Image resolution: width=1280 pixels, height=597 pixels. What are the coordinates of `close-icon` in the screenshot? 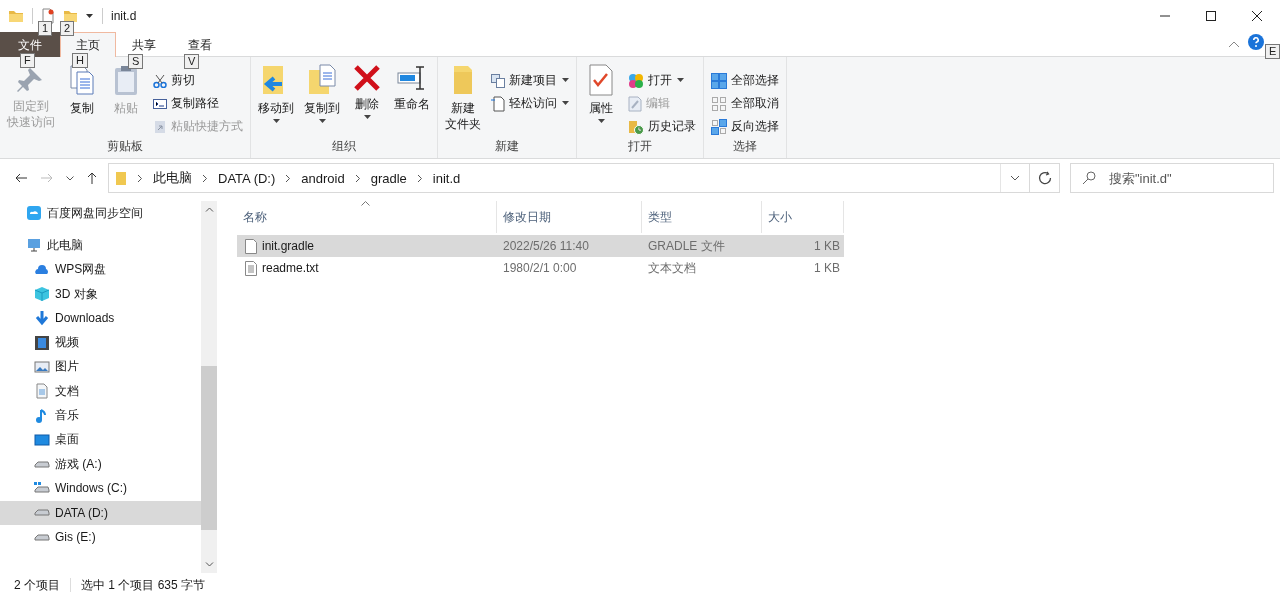 It's located at (1257, 16).